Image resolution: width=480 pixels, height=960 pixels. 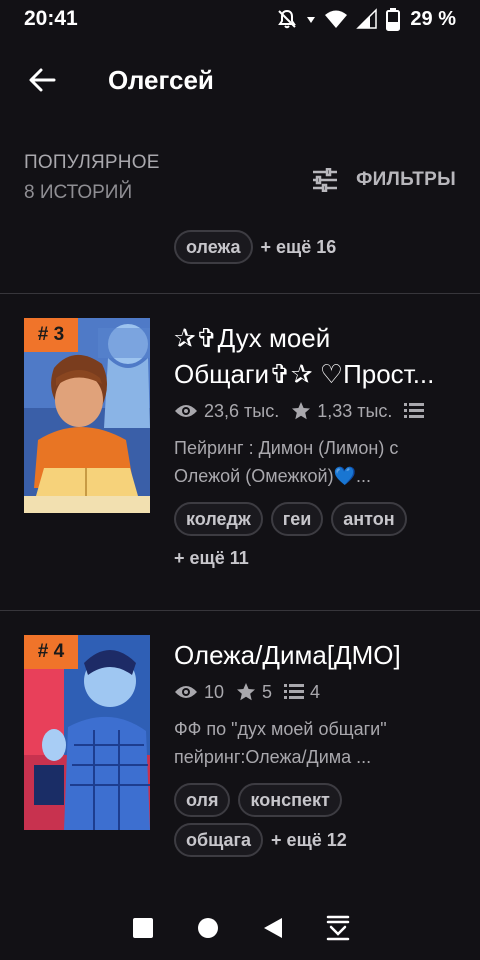 What do you see at coordinates (213, 247) in the screenshot?
I see `tag-chip: олежа` at bounding box center [213, 247].